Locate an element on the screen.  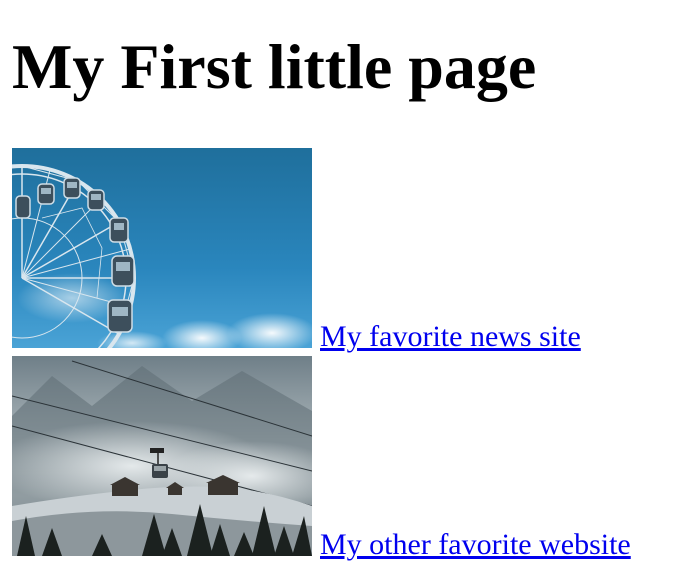
cable-car-image is located at coordinates (162, 456).